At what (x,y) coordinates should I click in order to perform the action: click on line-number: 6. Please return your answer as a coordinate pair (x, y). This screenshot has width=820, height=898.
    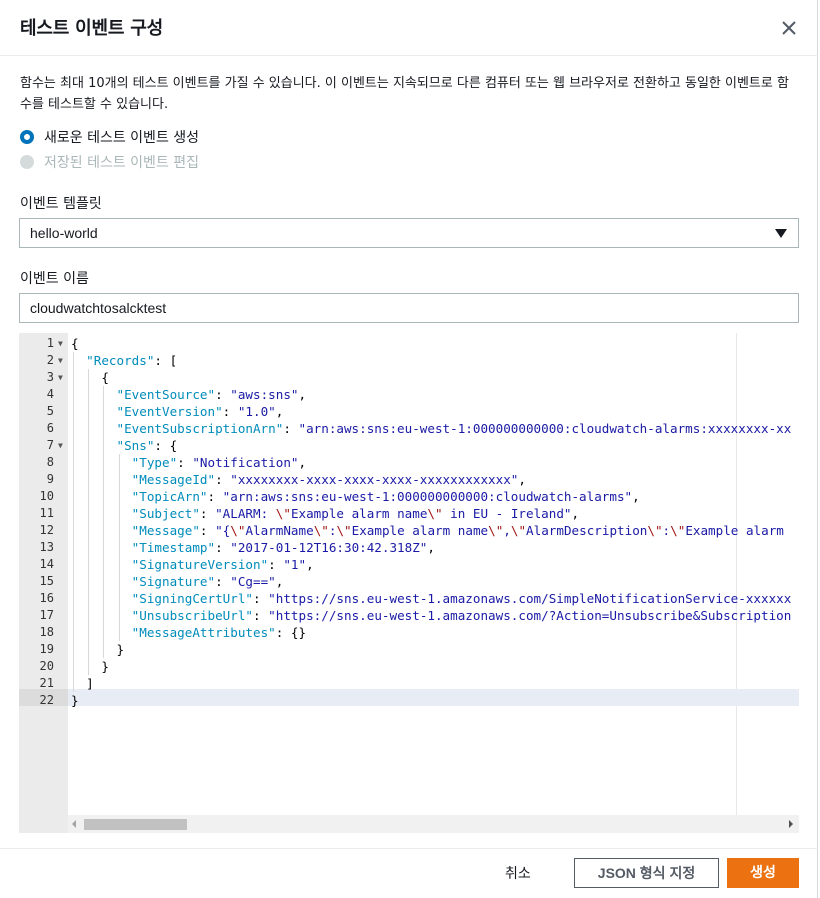
    Looking at the image, I should click on (50, 428).